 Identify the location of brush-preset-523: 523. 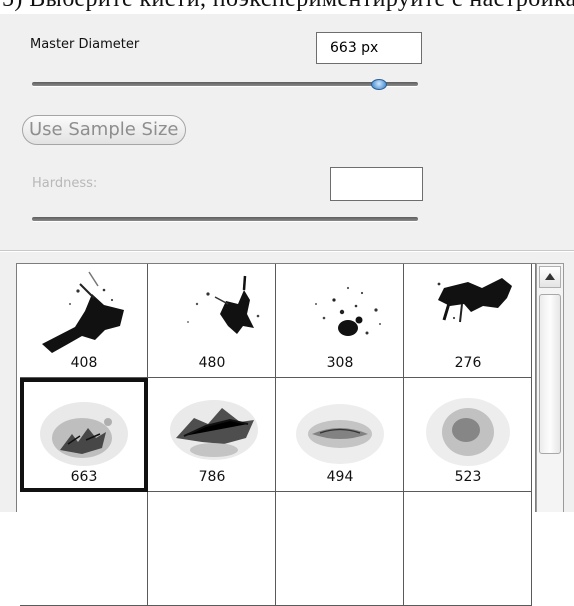
(468, 435).